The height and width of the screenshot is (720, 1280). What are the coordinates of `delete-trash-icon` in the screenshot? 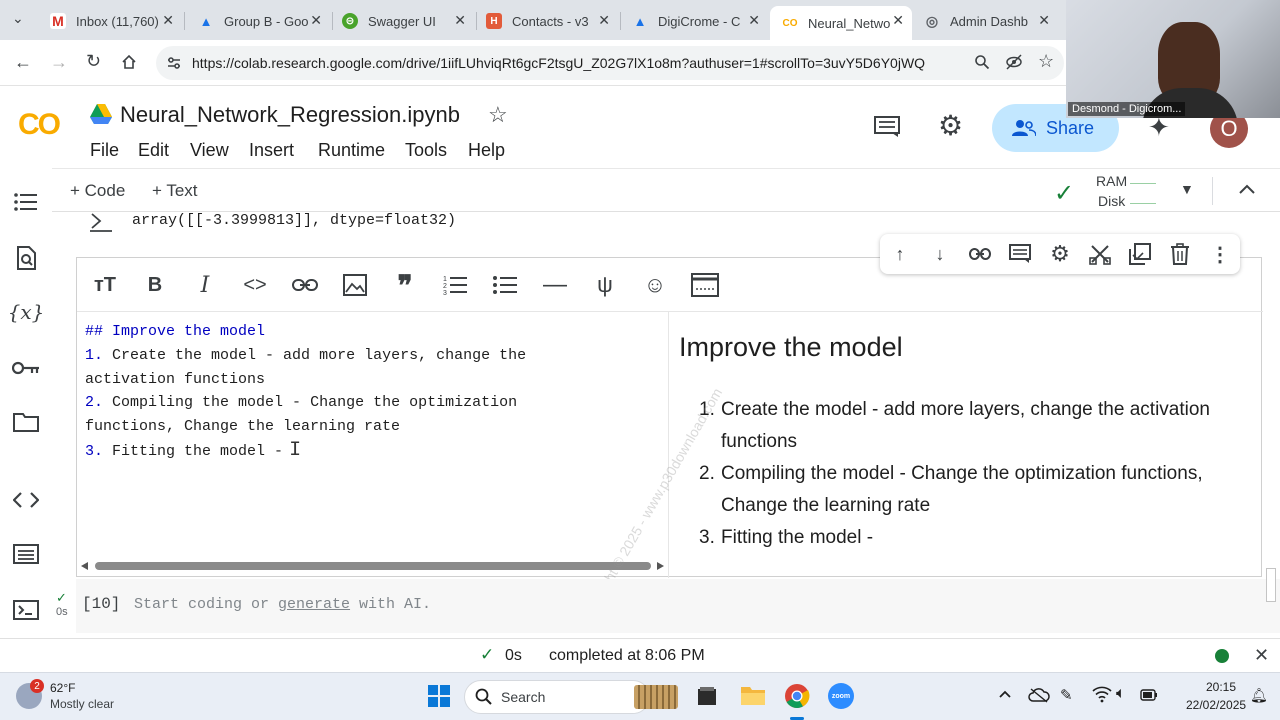 It's located at (1180, 254).